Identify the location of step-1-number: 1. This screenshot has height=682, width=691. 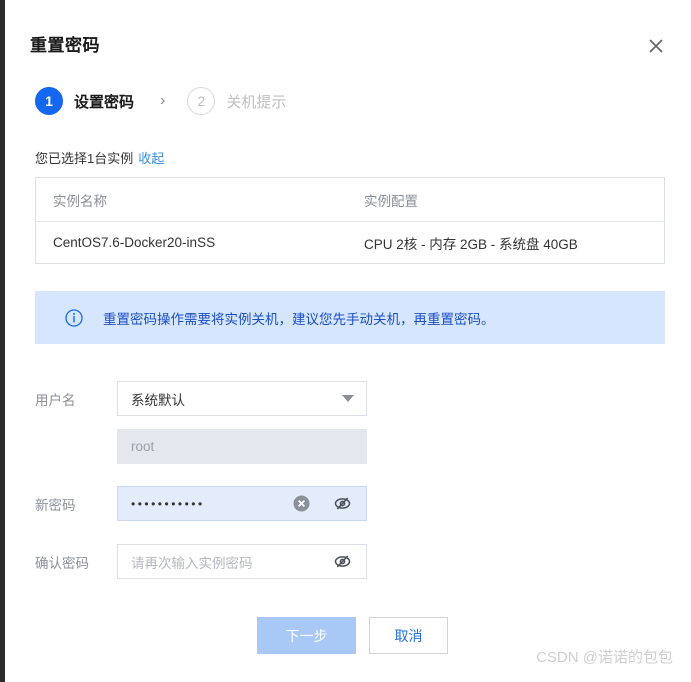
(49, 101).